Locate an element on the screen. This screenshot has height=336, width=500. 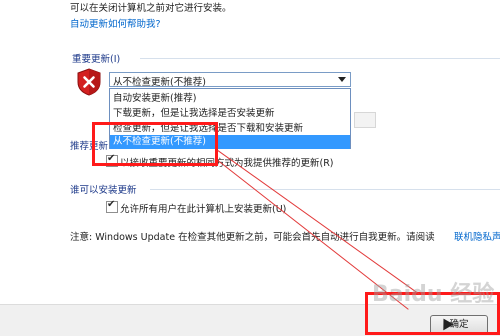
allow-all-users-label: 允许所有用户在此计算机上安装更新(U) is located at coordinates (203, 209).